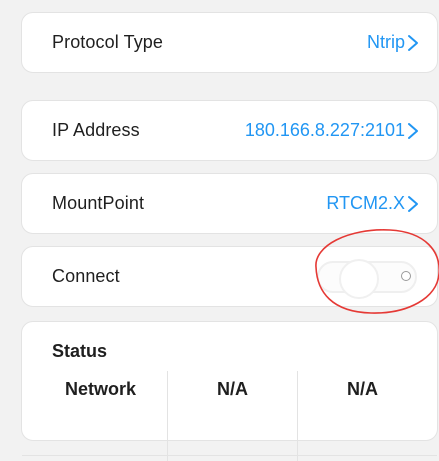  I want to click on connect-label: Connect, so click(86, 276).